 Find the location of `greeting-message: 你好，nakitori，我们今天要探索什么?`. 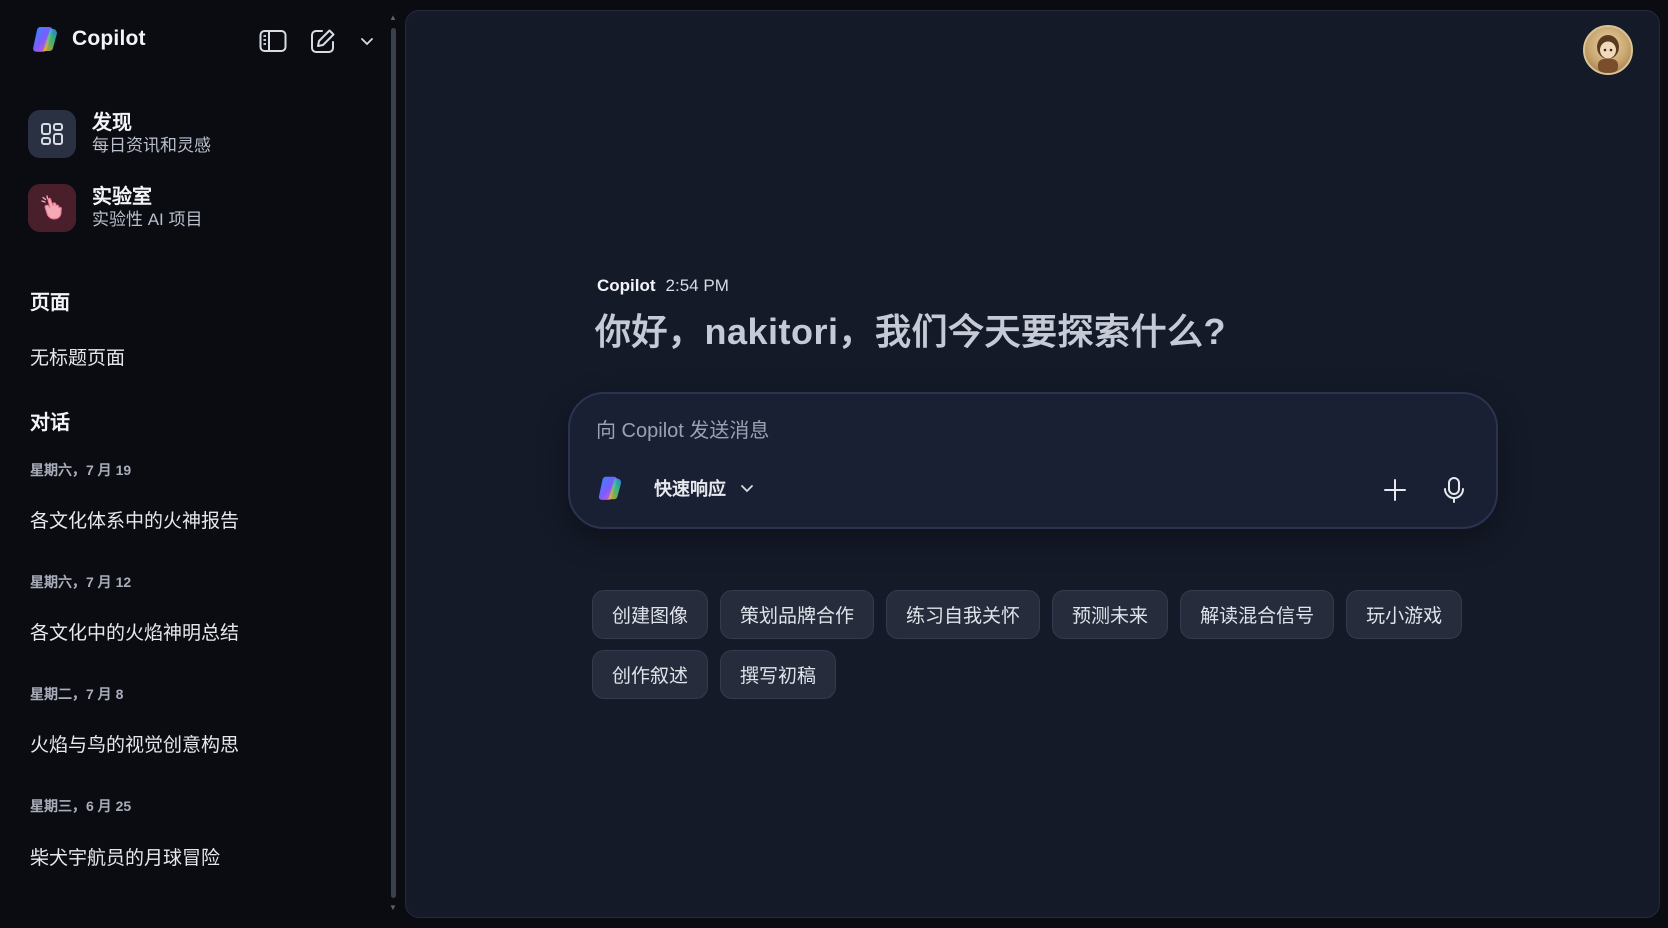

greeting-message: 你好，nakitori，我们今天要探索什么? is located at coordinates (911, 331).